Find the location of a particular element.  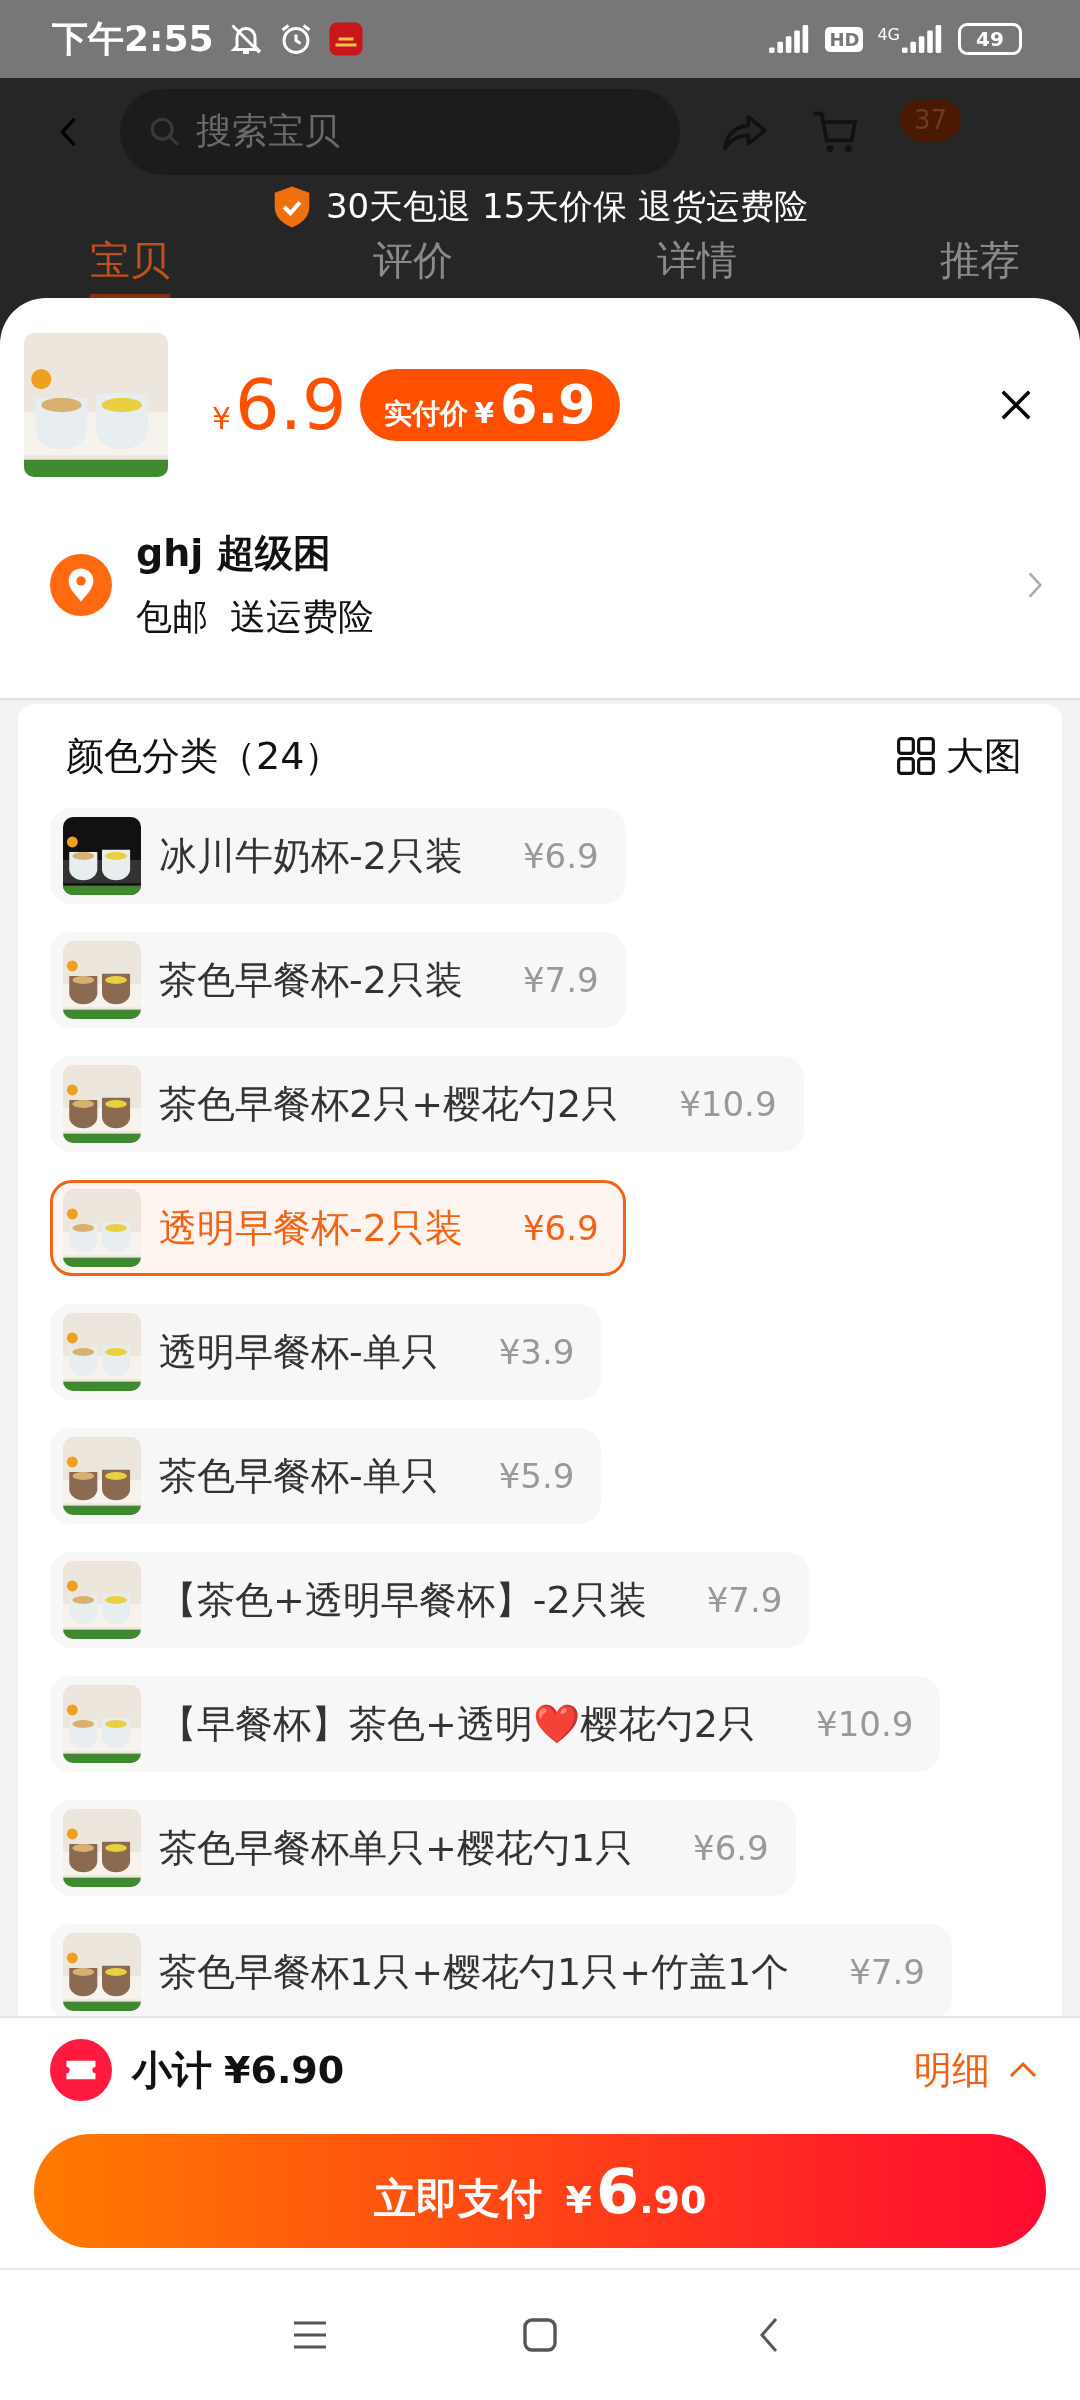

pay-now-button: 立即支付 ¥6.90 is located at coordinates (540, 2191).